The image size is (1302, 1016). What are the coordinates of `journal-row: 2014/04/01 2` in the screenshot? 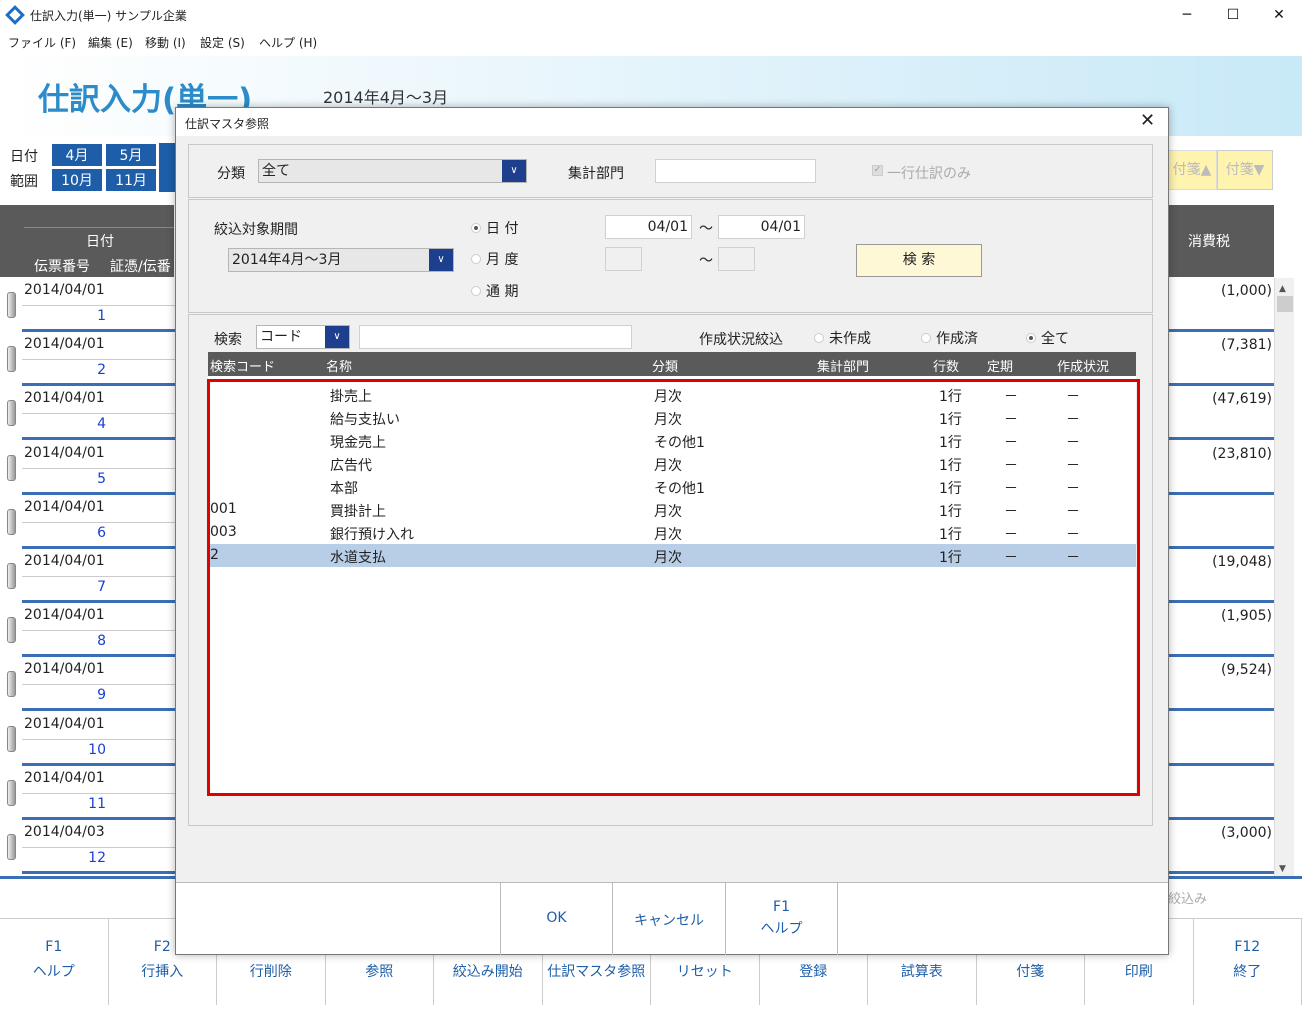 It's located at (87, 359).